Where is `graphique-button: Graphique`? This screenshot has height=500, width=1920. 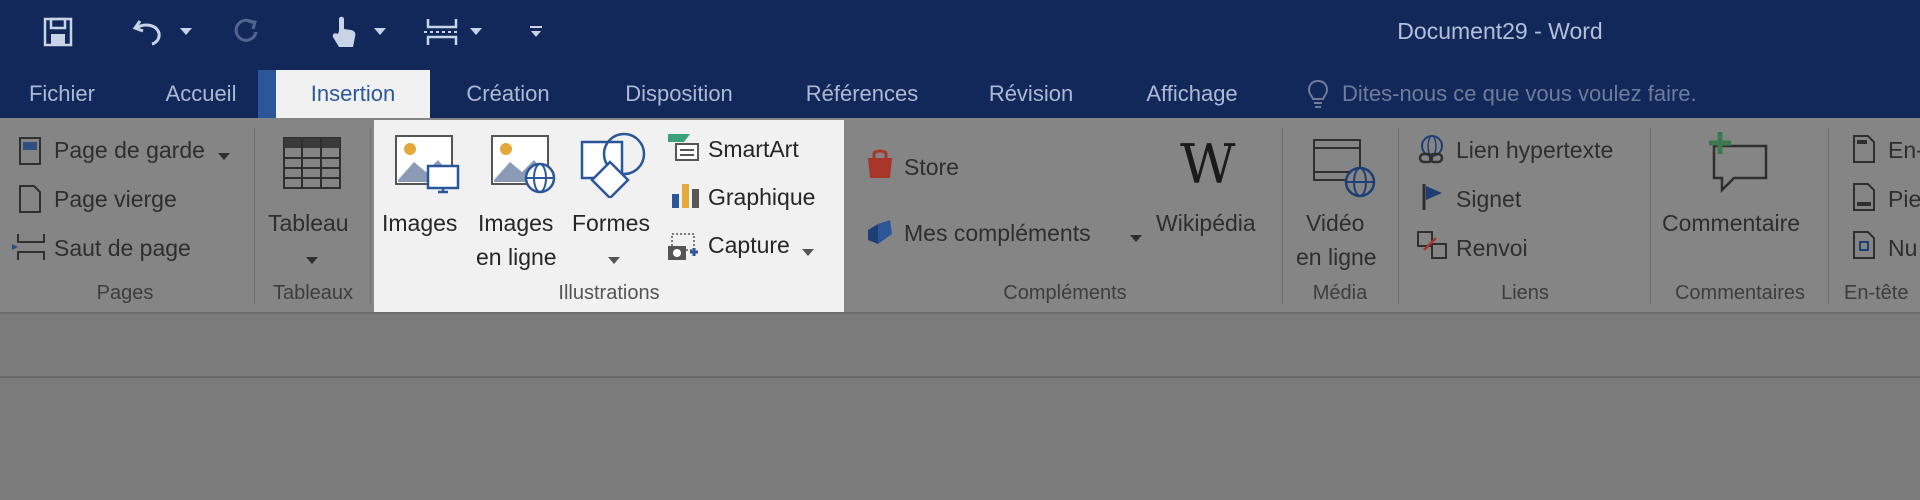 graphique-button: Graphique is located at coordinates (761, 197).